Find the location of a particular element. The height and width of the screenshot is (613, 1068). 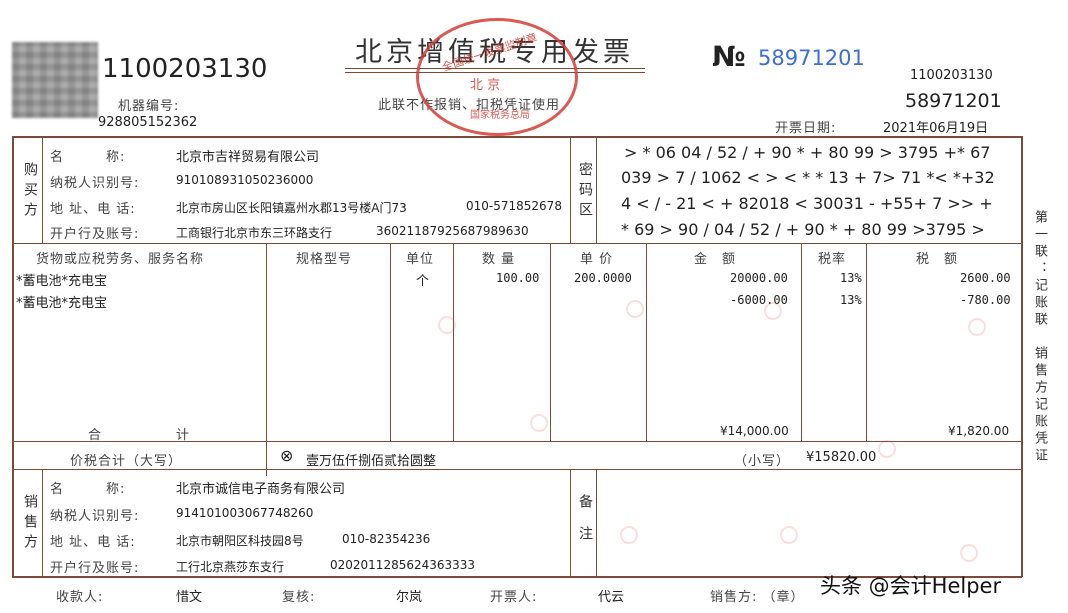

seller-name-label: 名 称: is located at coordinates (88, 489).